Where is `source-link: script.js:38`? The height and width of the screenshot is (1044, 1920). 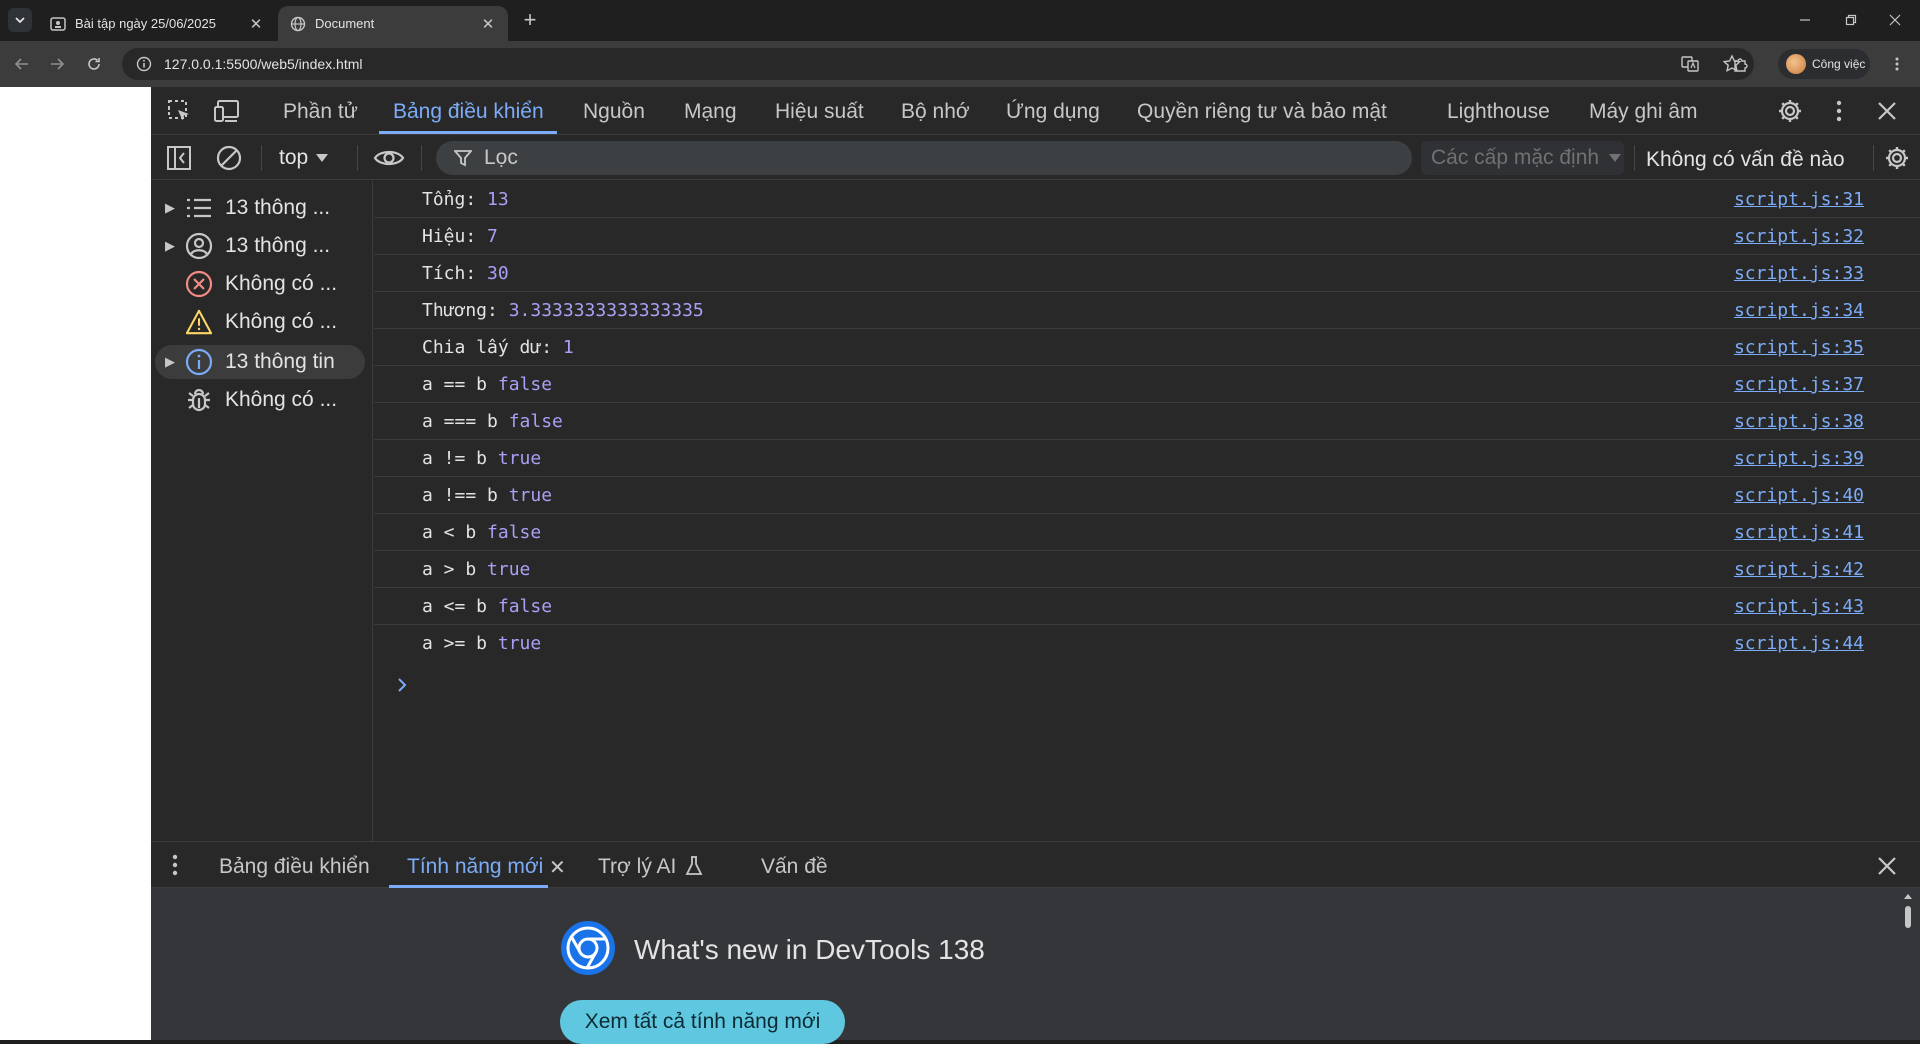
source-link: script.js:38 is located at coordinates (1799, 421).